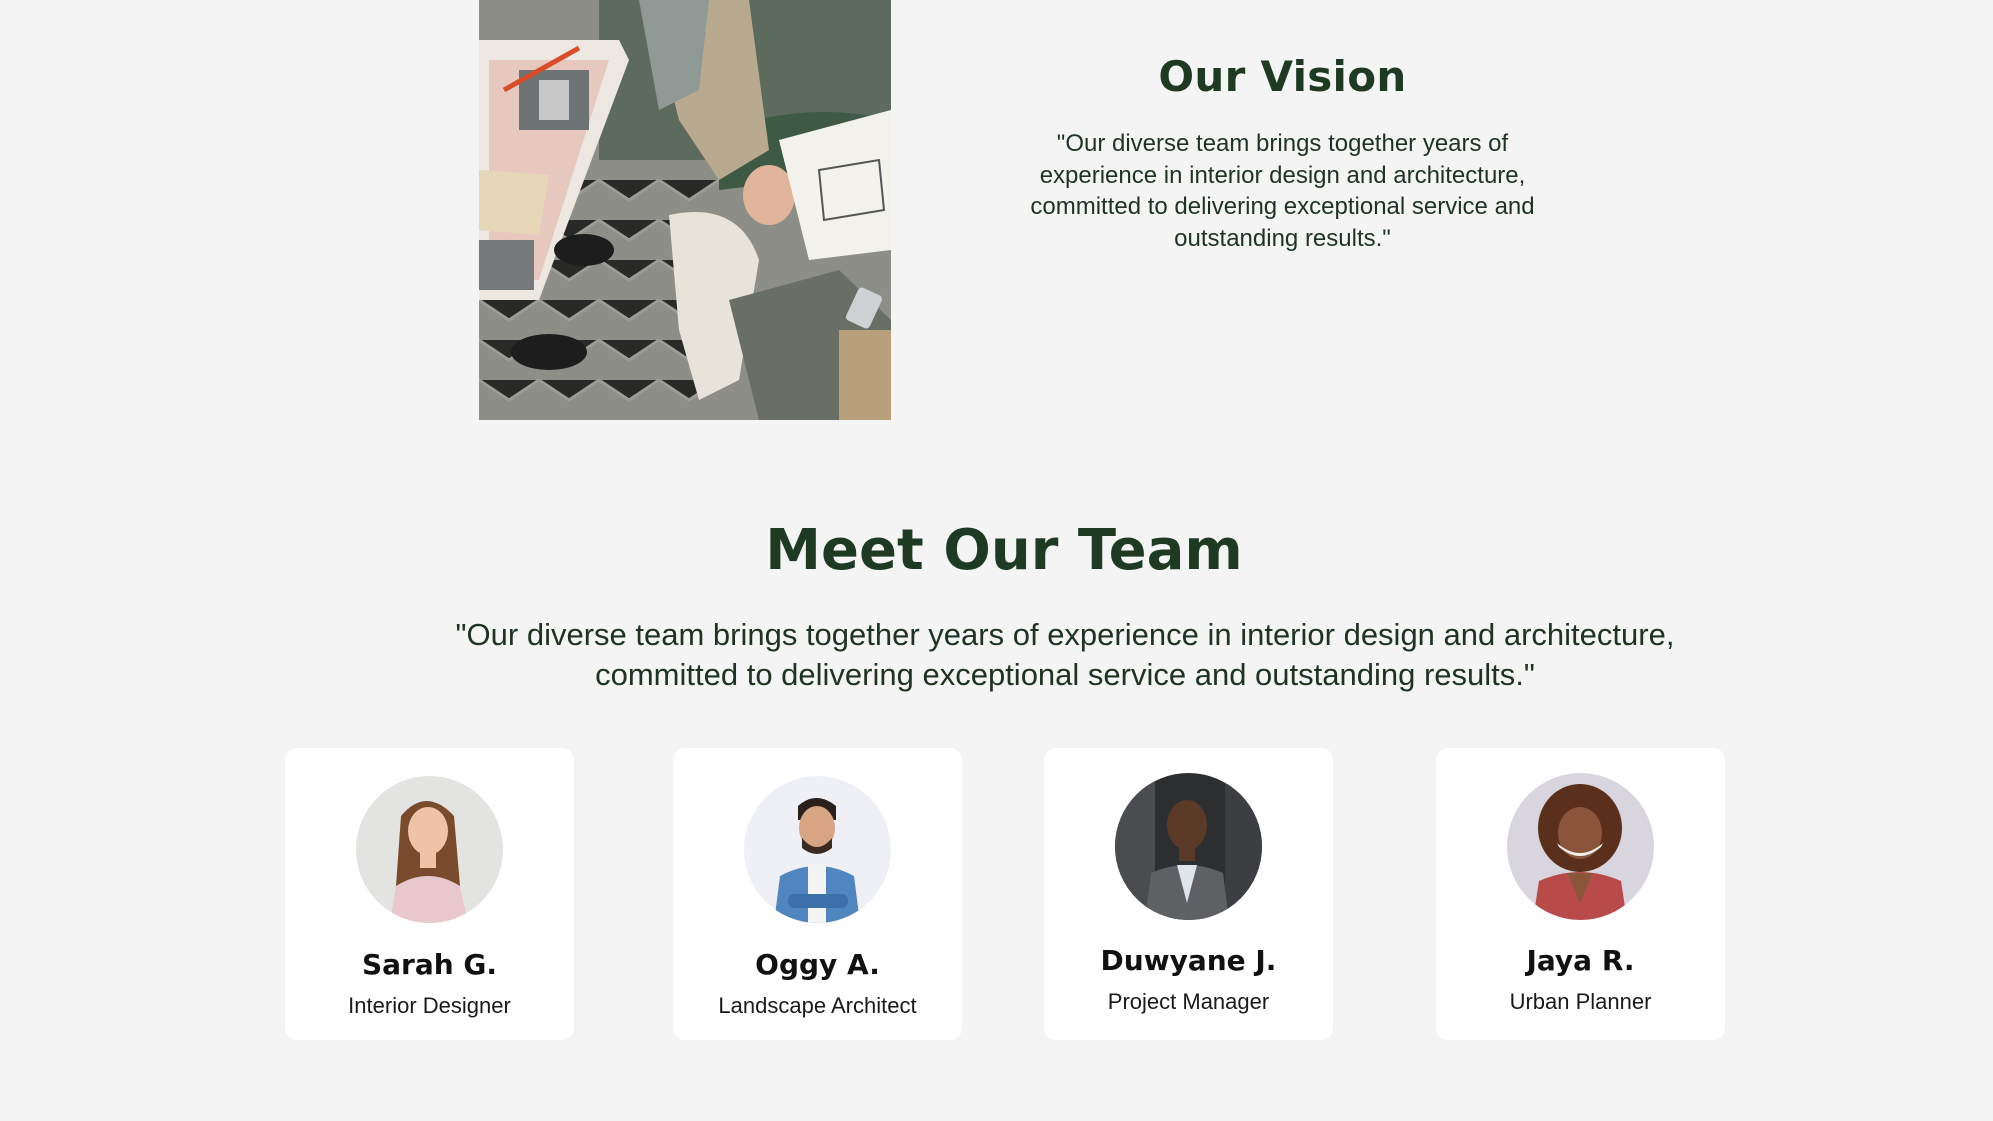 This screenshot has height=1121, width=1993. I want to click on member-role: Project Manager, so click(1188, 1001).